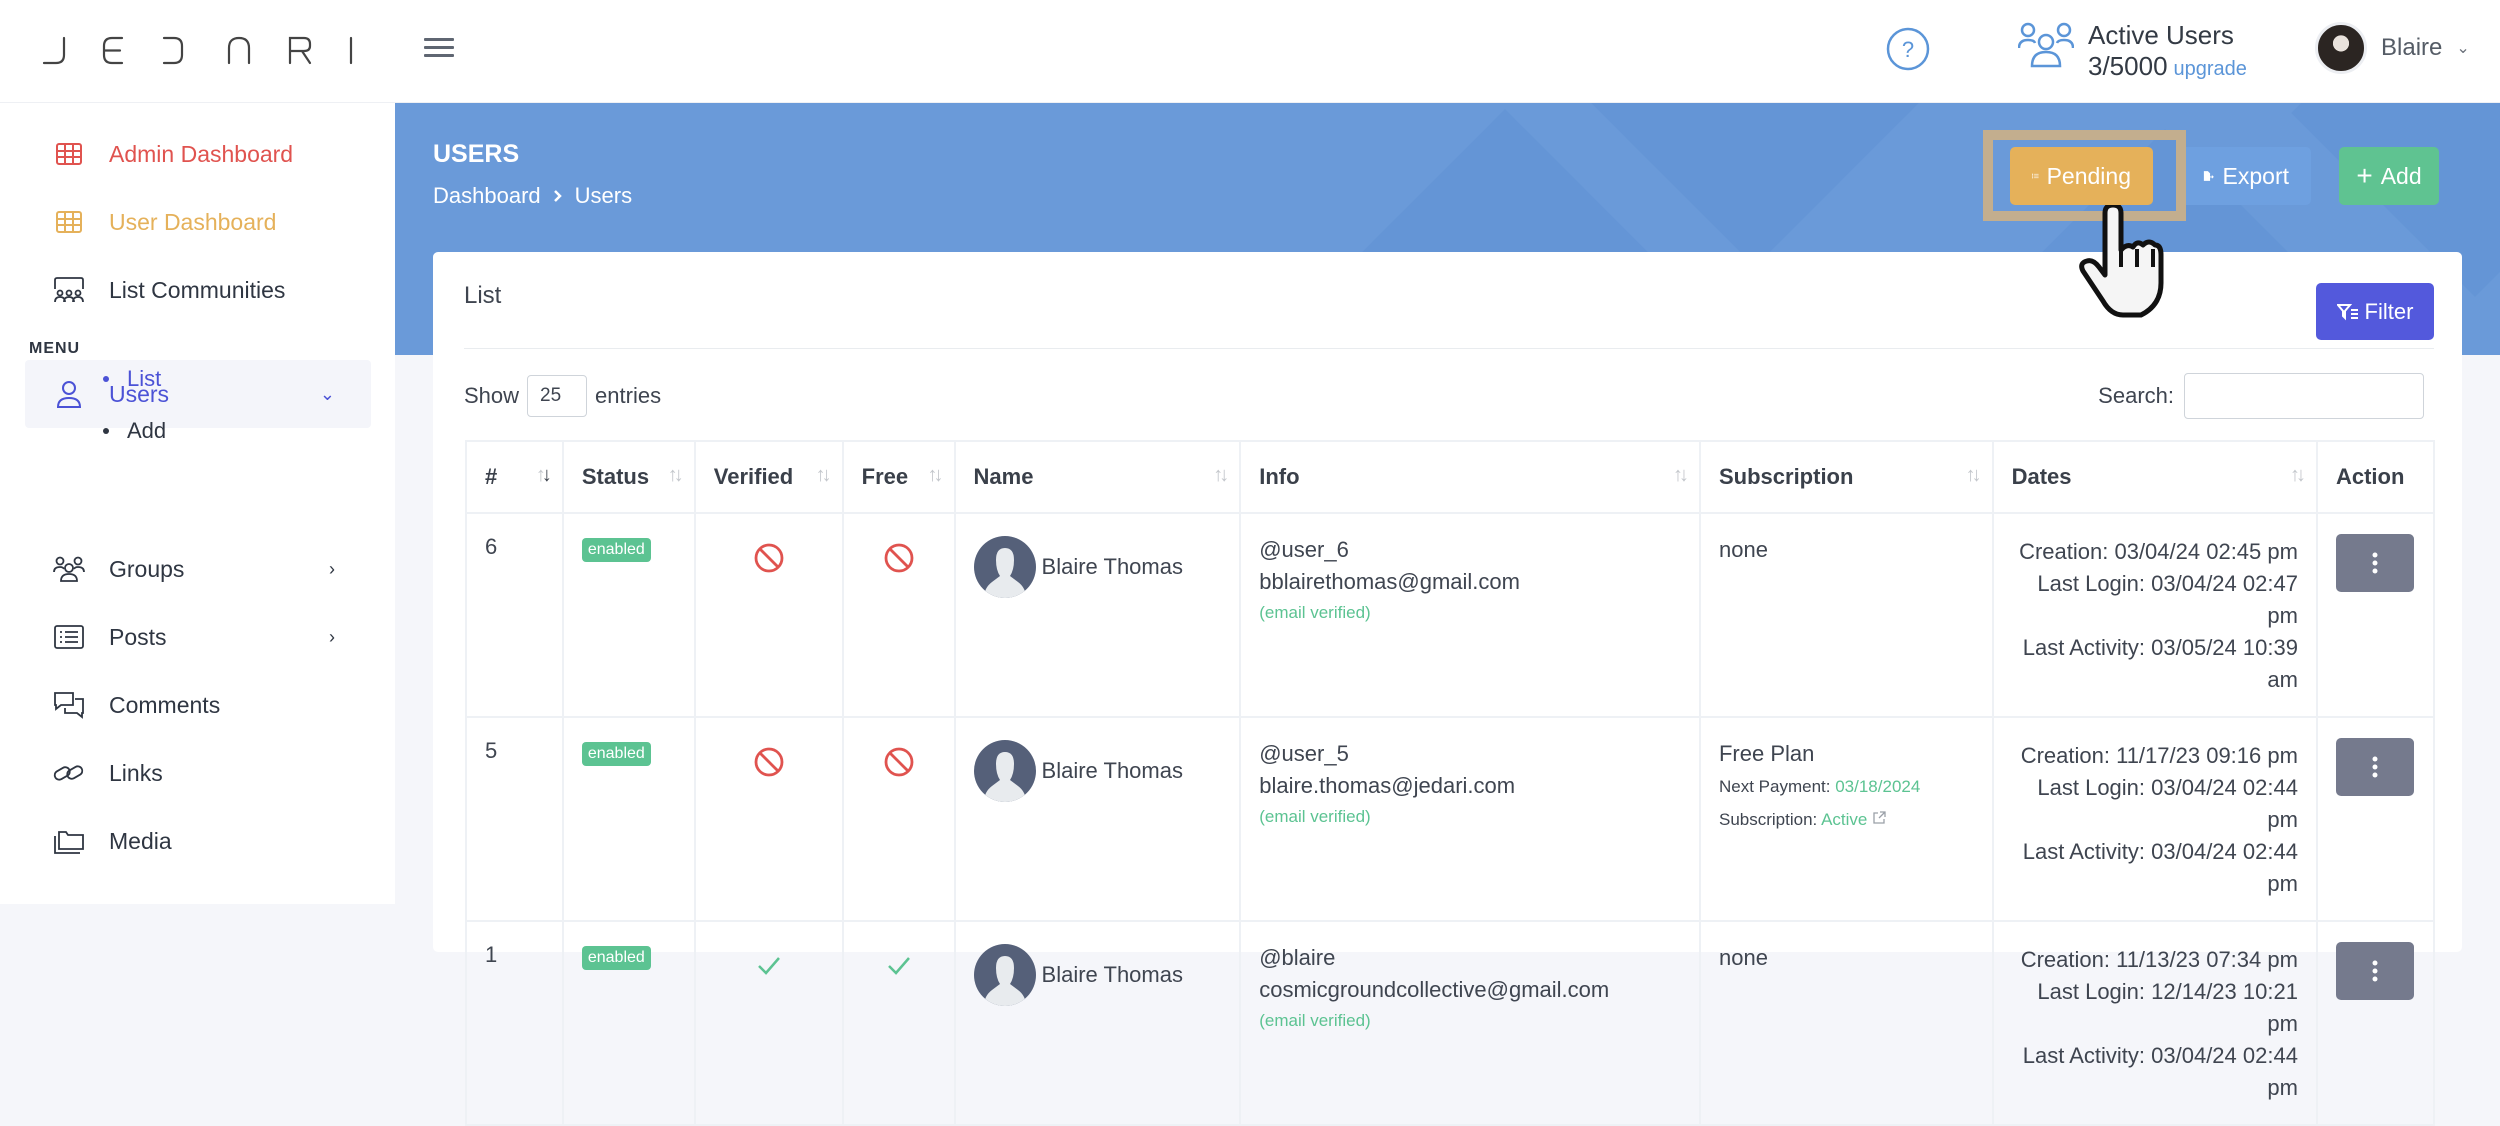 Image resolution: width=2500 pixels, height=1126 pixels. What do you see at coordinates (198, 705) in the screenshot?
I see `sidebar-item-comments: Comments` at bounding box center [198, 705].